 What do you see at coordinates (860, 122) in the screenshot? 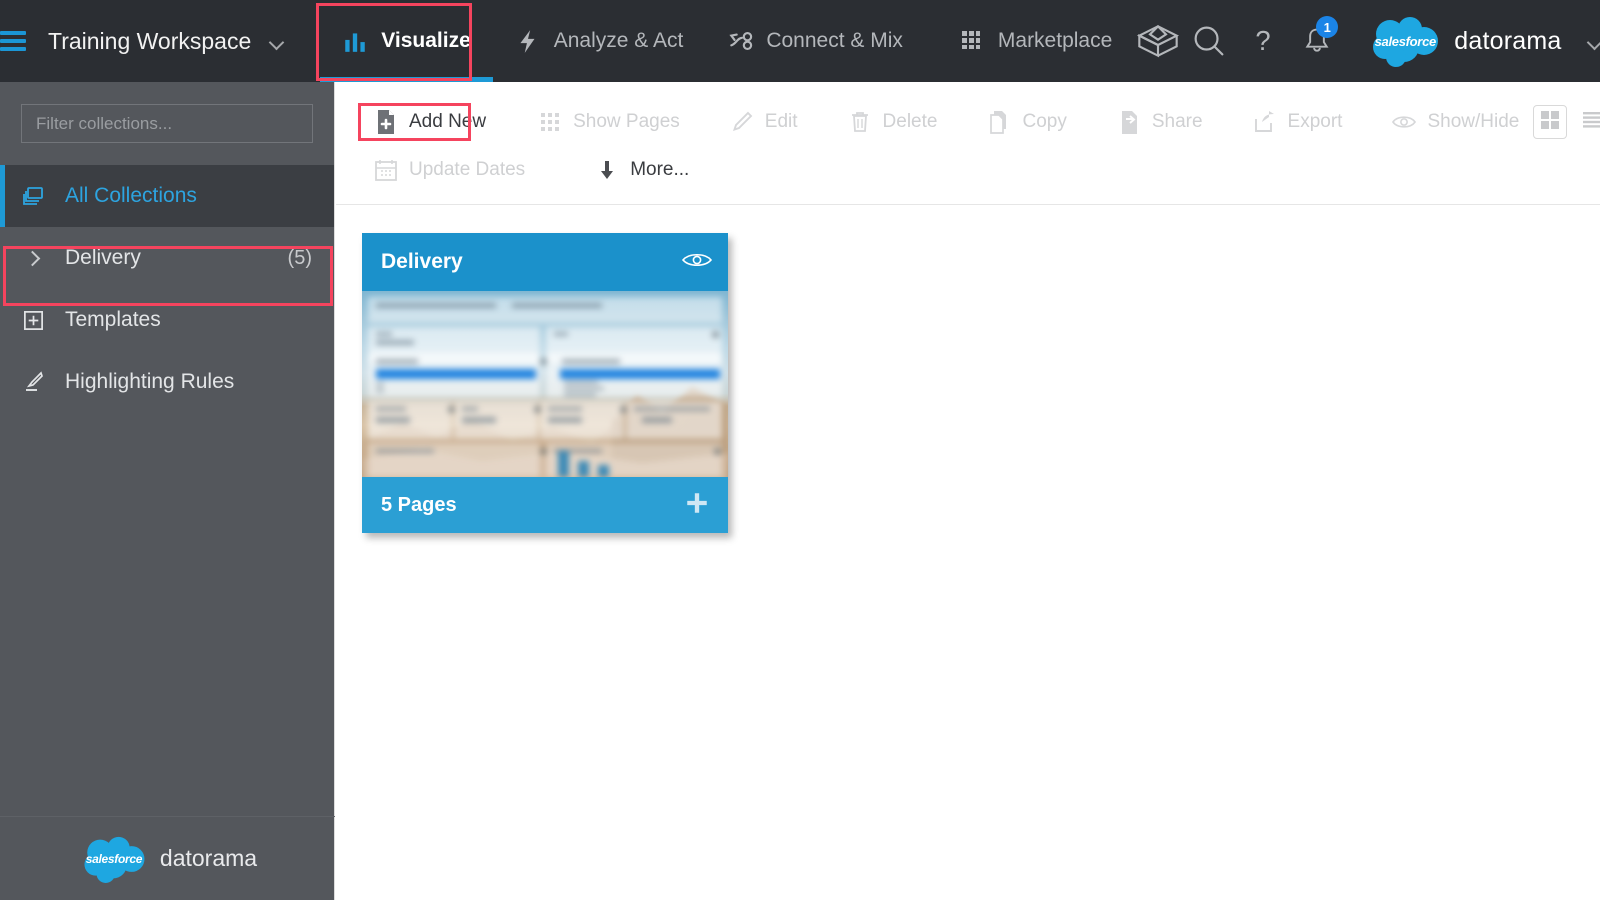
I see `trash-icon` at bounding box center [860, 122].